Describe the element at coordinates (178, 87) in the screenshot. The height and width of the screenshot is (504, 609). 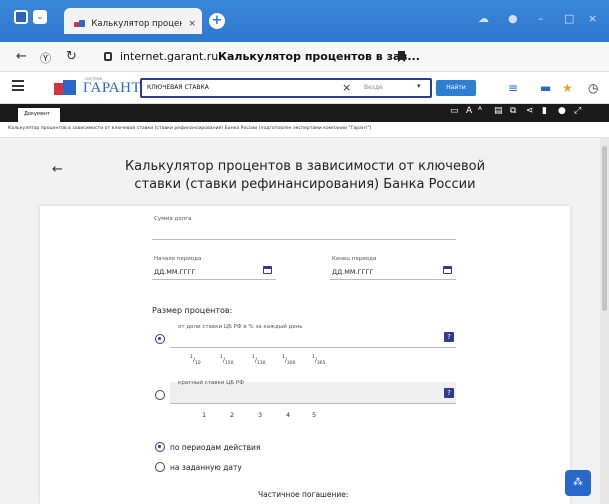
I see `search-value: КЛЮЧЕВАЯ СТАВКА` at that location.